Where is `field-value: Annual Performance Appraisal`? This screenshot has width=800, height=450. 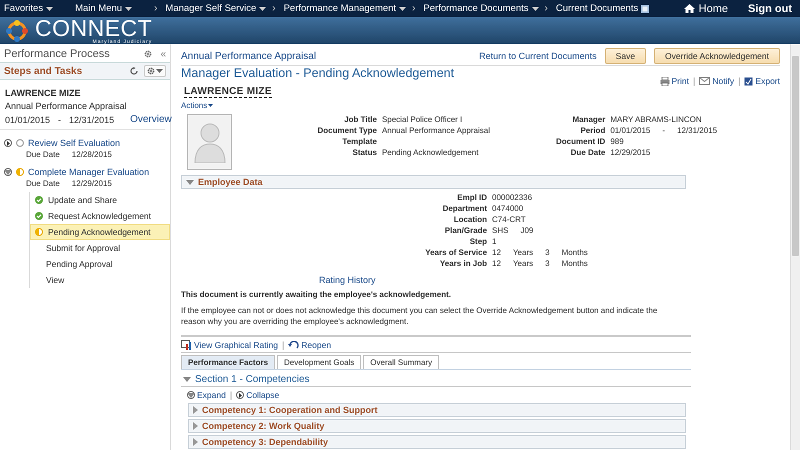 field-value: Annual Performance Appraisal is located at coordinates (436, 130).